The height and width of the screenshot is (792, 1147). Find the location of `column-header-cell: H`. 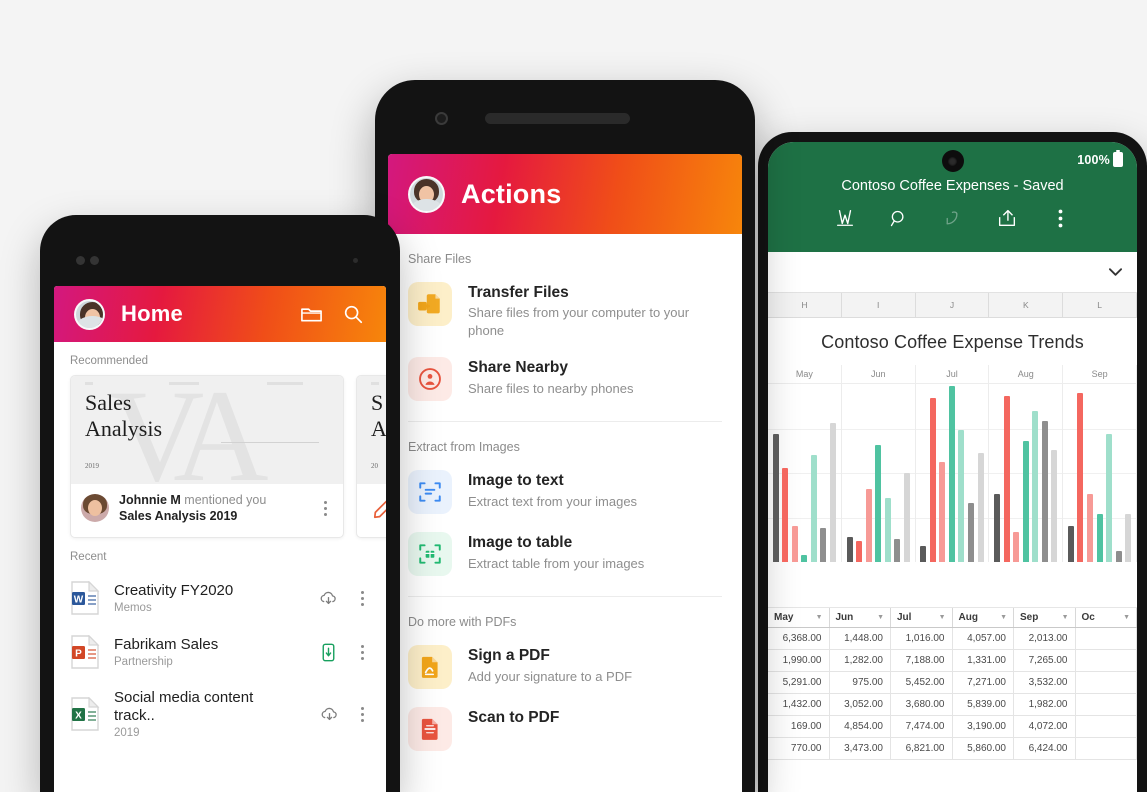

column-header-cell: H is located at coordinates (805, 305).